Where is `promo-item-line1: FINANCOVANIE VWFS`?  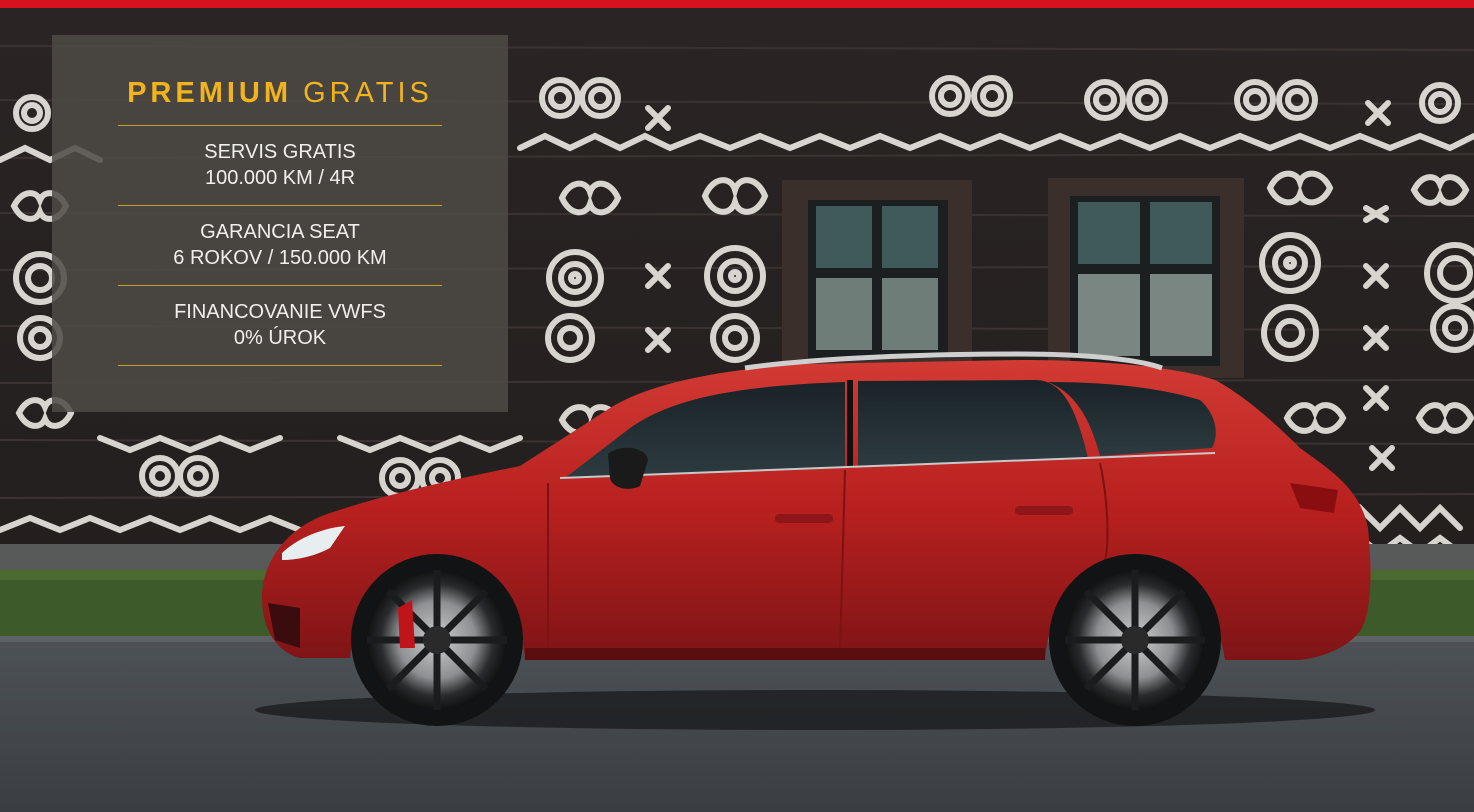 promo-item-line1: FINANCOVANIE VWFS is located at coordinates (280, 312).